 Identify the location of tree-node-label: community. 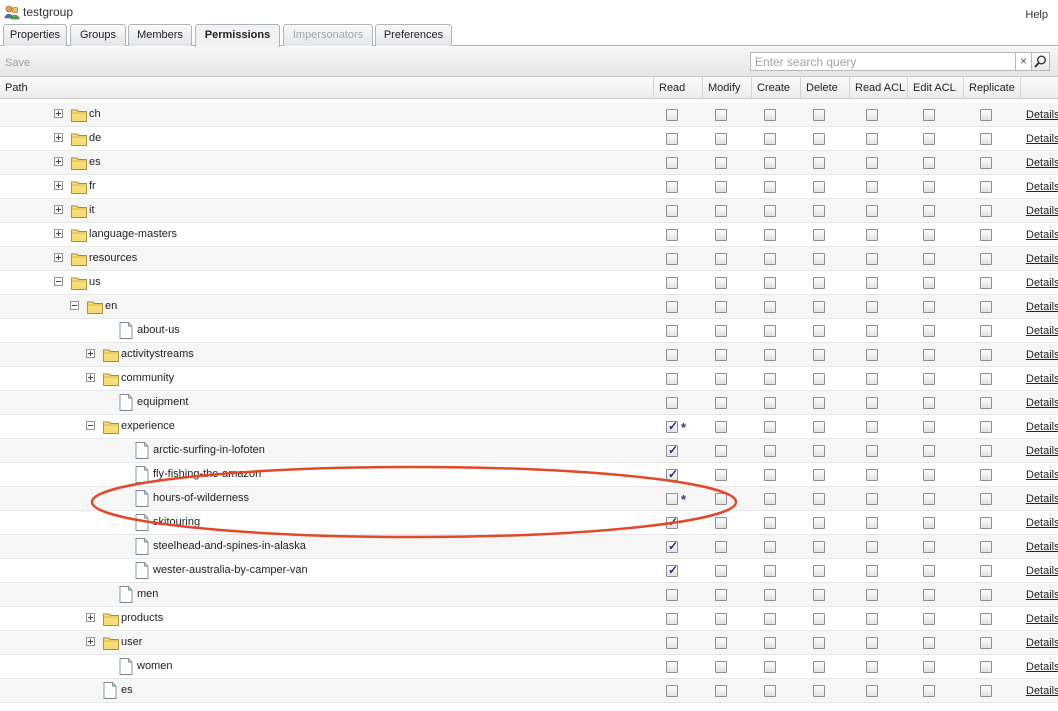
(147, 378).